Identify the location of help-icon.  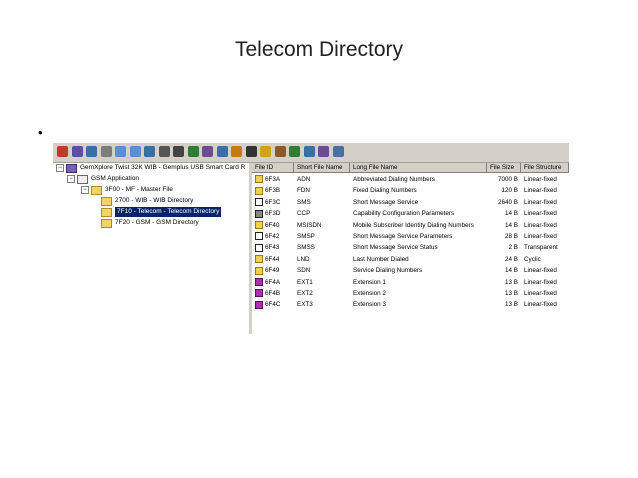
(309, 151).